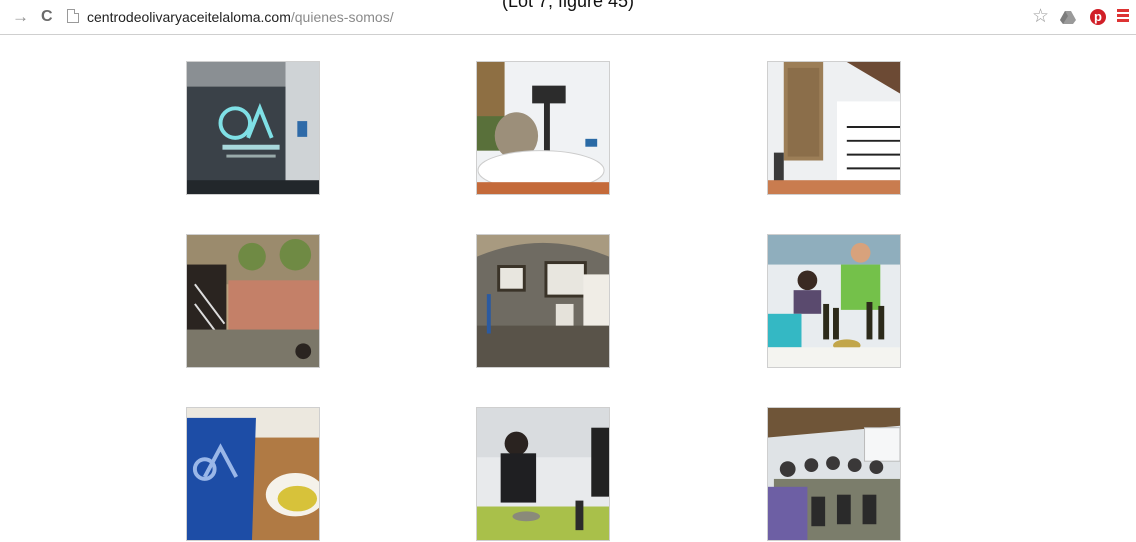  I want to click on photo-oa-door, so click(253, 128).